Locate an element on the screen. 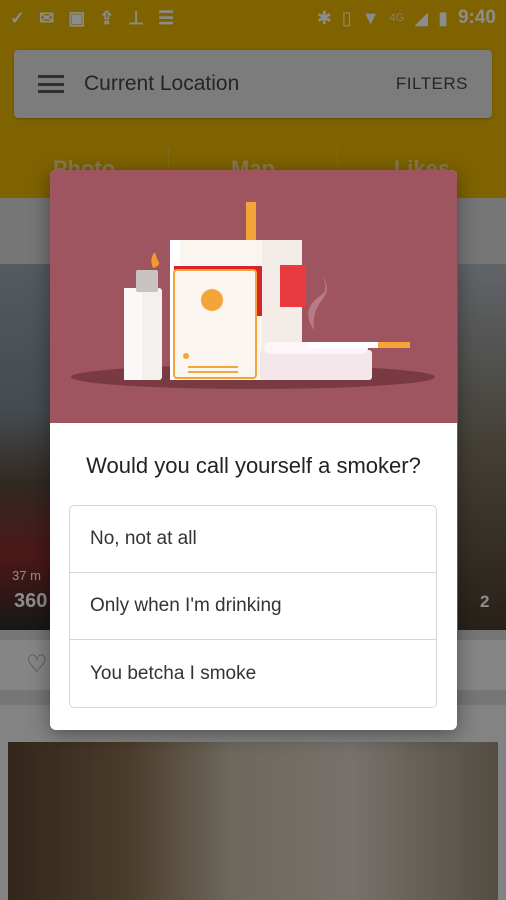  option-not-at-all: No, not at all is located at coordinates (253, 539).